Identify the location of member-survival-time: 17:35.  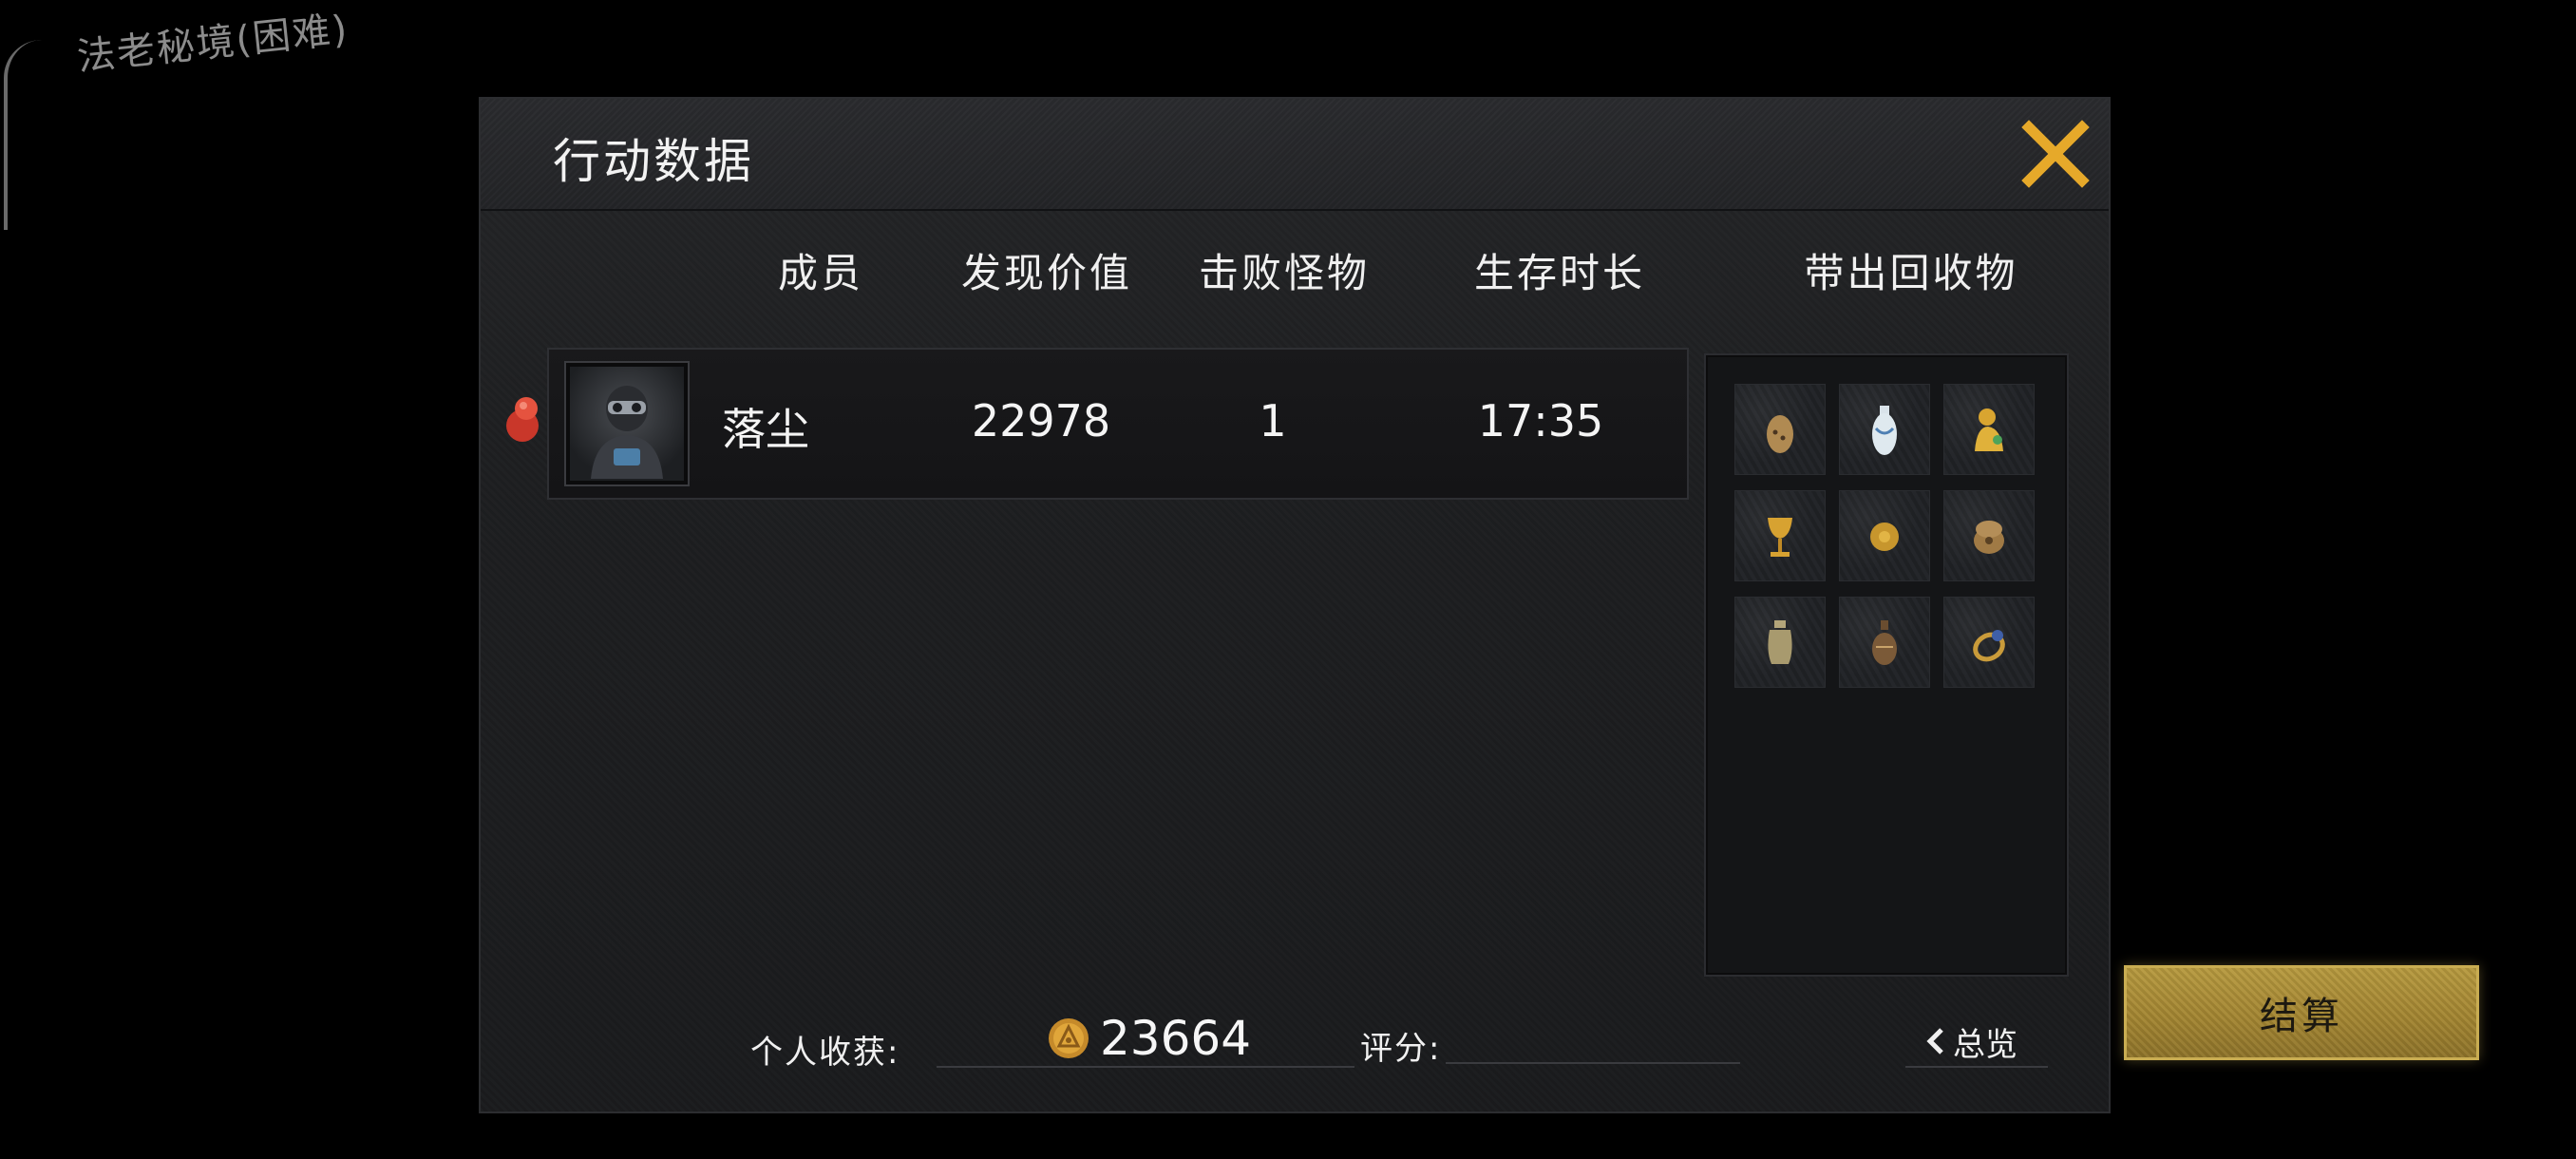
(1540, 420).